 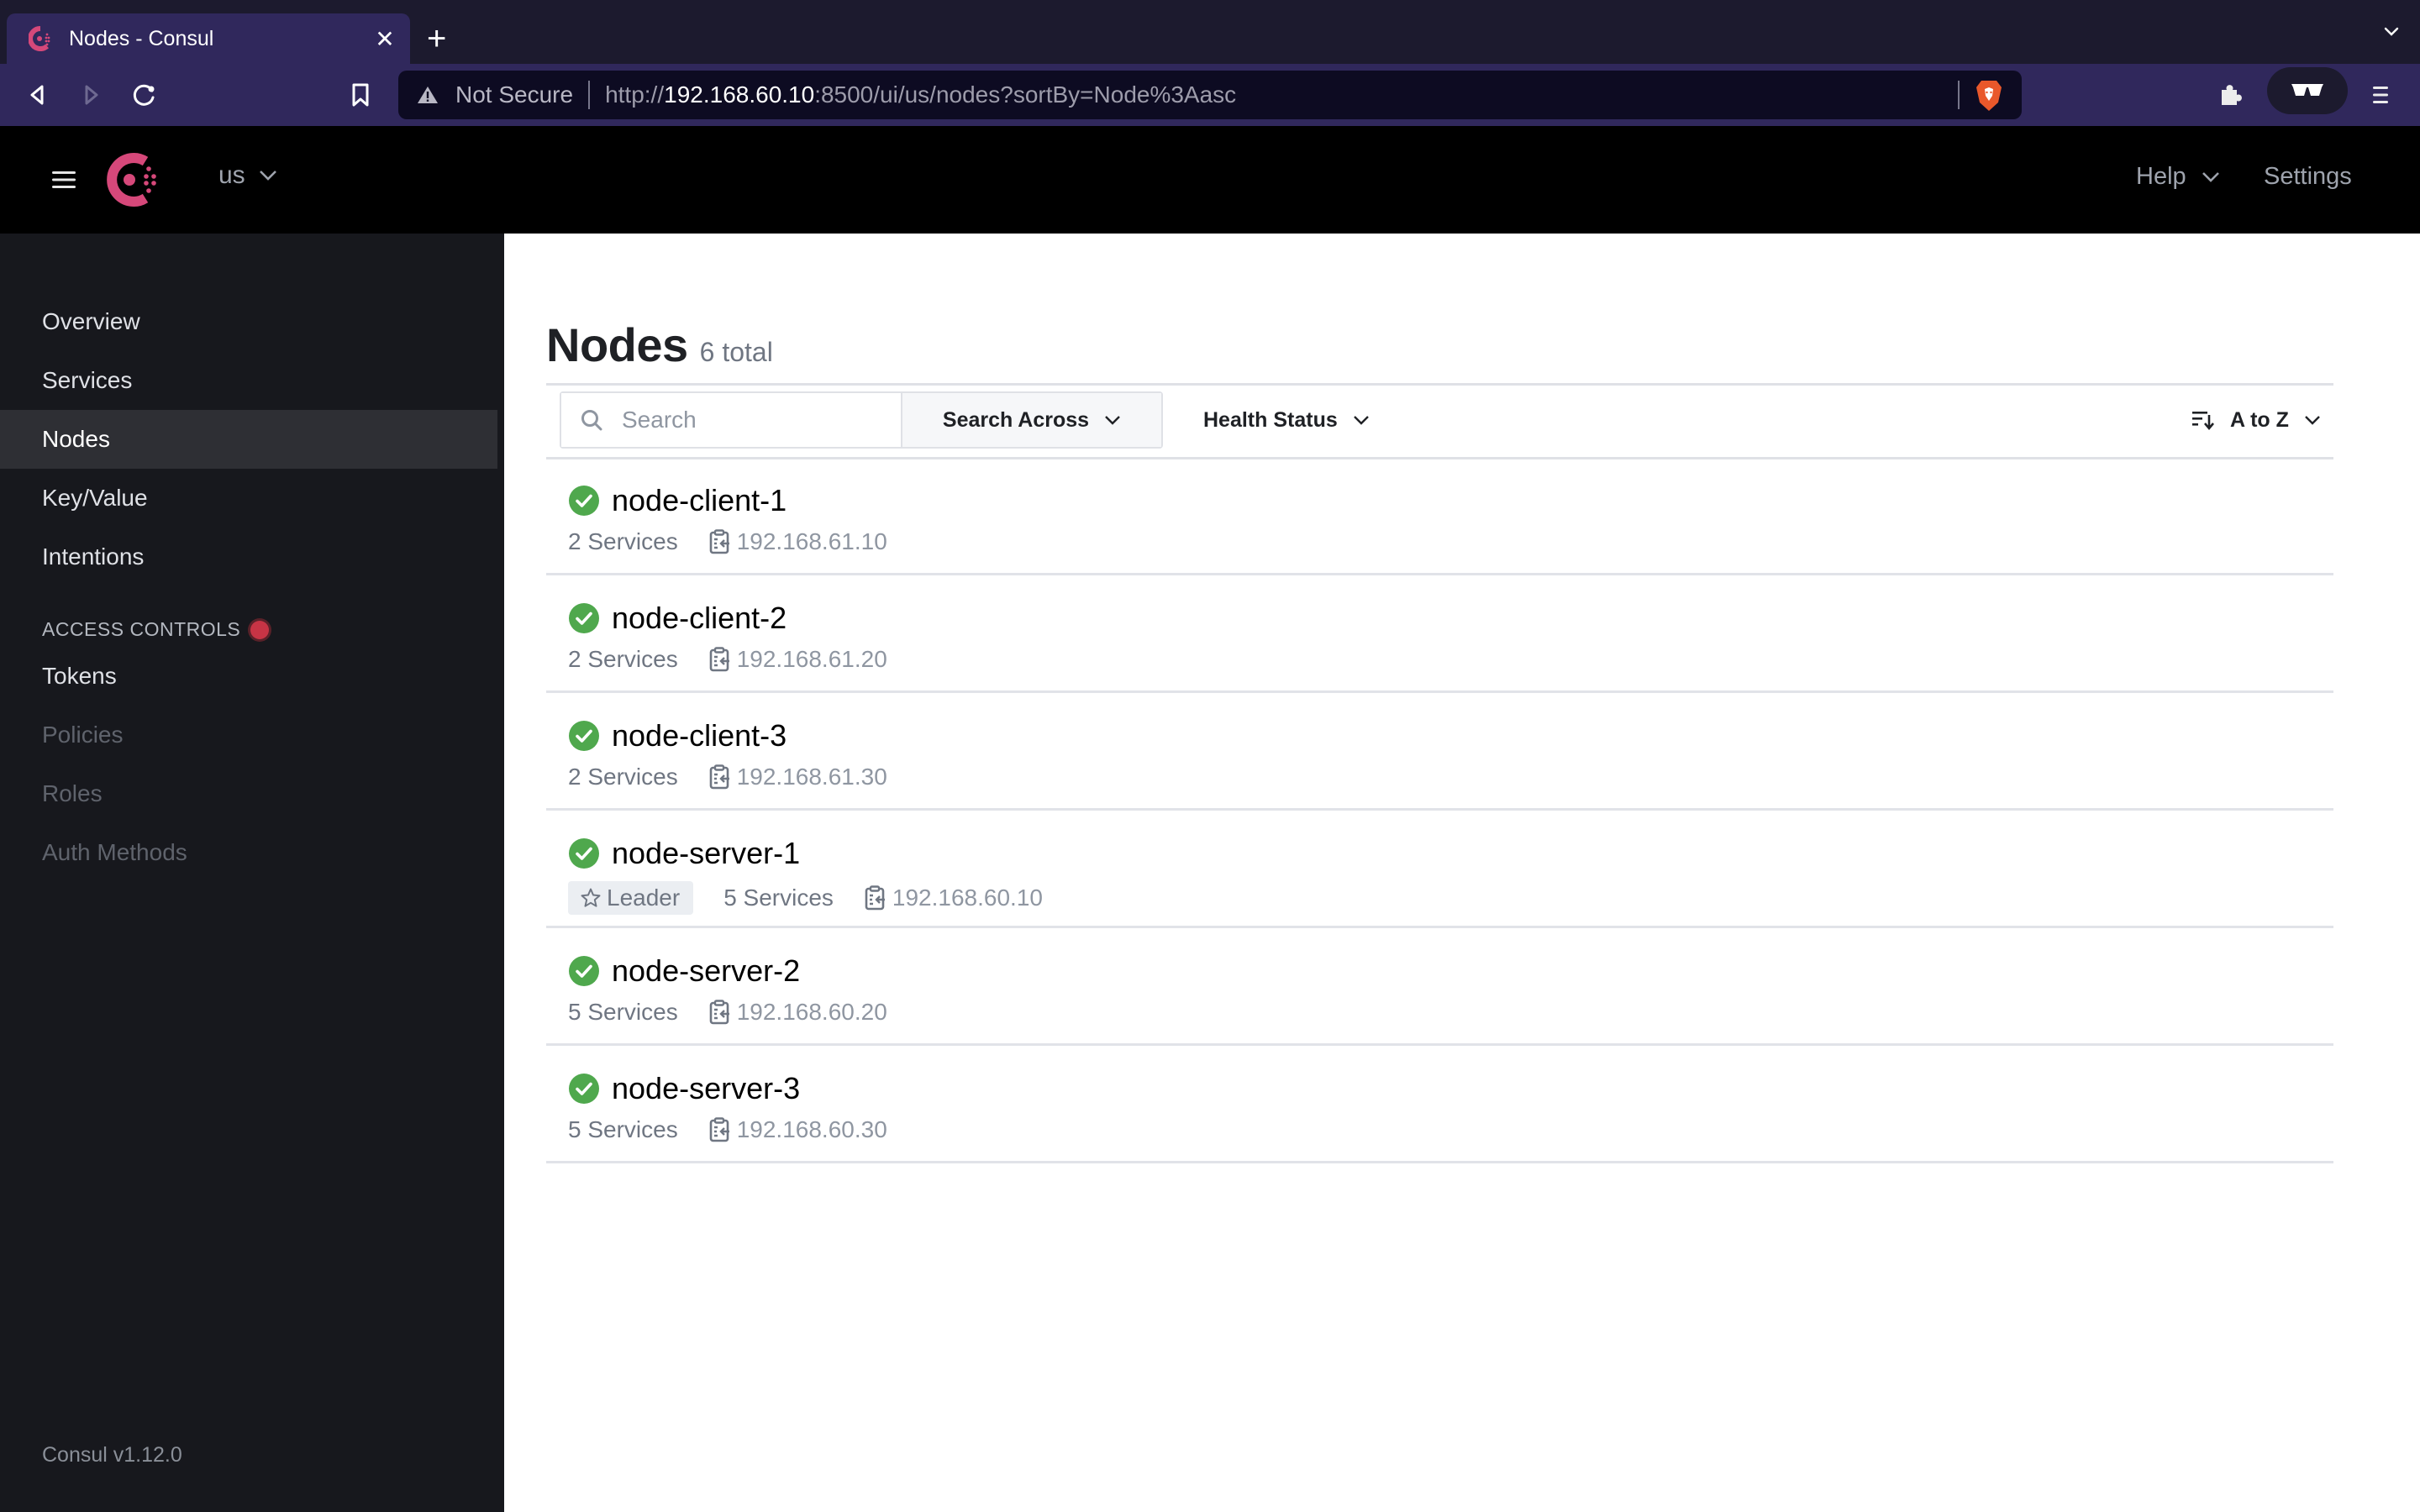 I want to click on node-meta: 2 Services 192.168.61.10, so click(x=727, y=541).